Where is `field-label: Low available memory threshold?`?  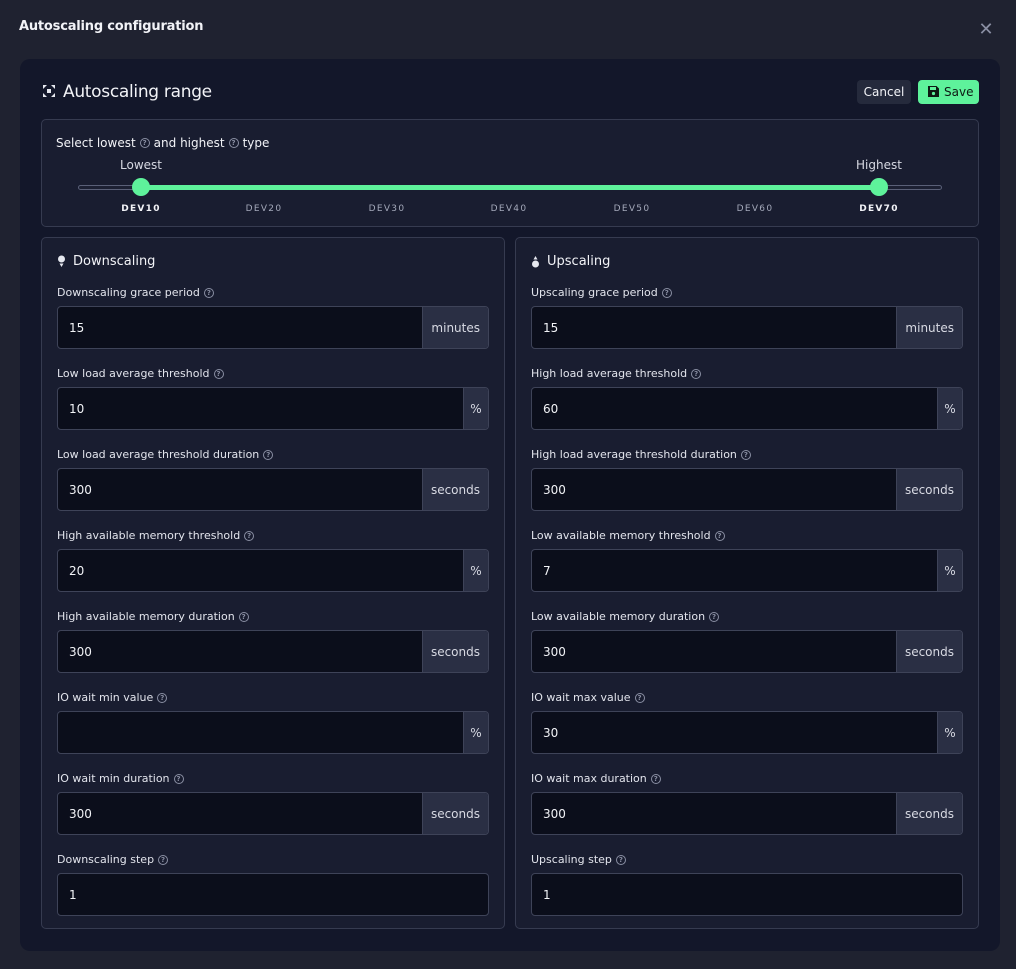
field-label: Low available memory threshold? is located at coordinates (628, 535).